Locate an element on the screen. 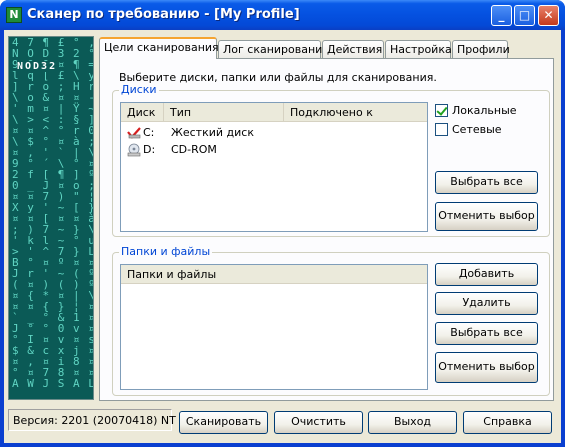 This screenshot has width=565, height=447. drive-letter: C: is located at coordinates (149, 132).